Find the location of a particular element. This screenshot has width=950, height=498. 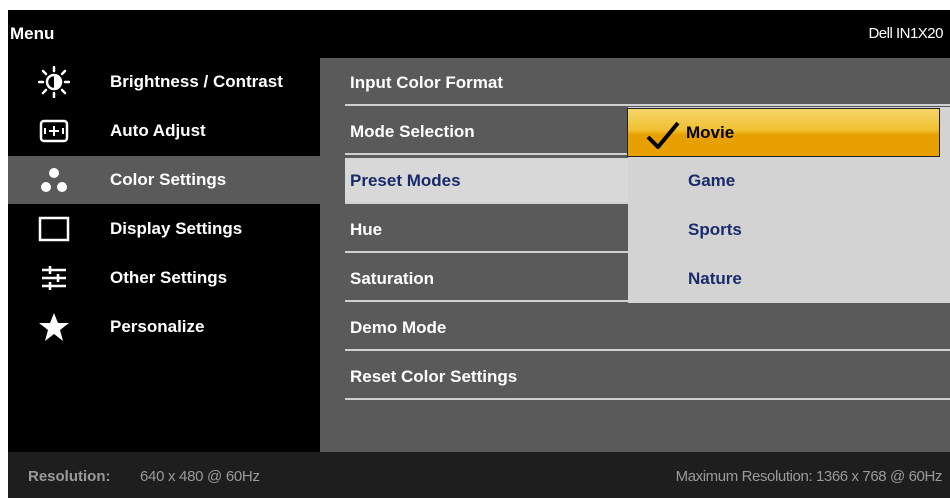

star-icon is located at coordinates (54, 327).